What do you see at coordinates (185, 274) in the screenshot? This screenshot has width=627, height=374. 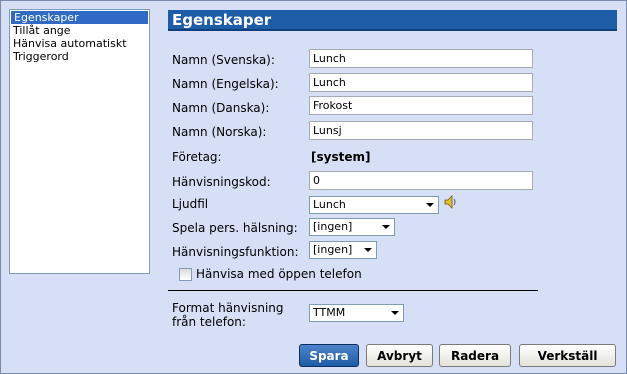 I see `open-phone-checkbox` at bounding box center [185, 274].